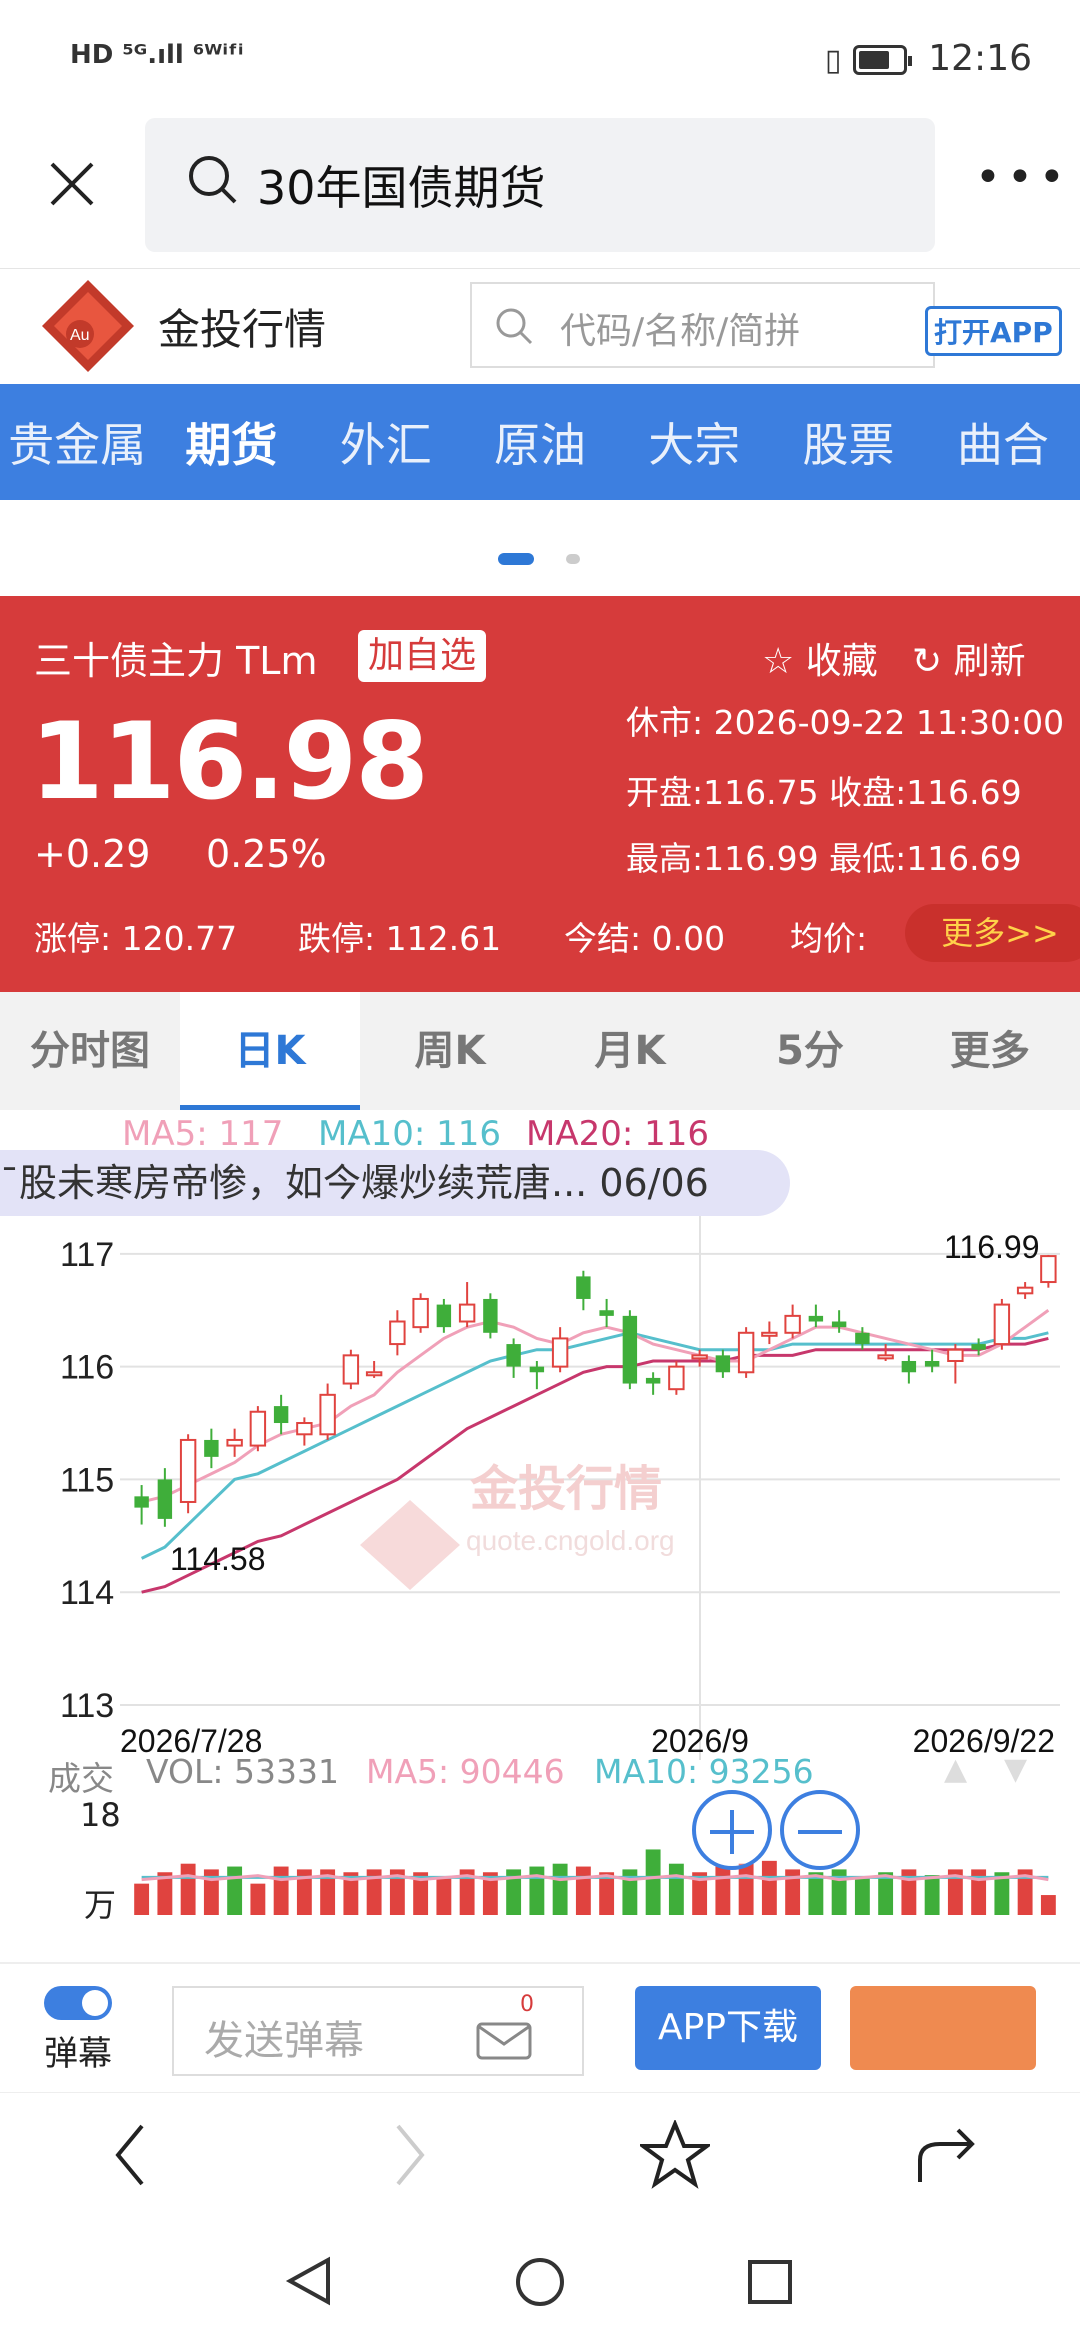 This screenshot has height=2340, width=1080. I want to click on site-search-input: 代码/名称/简拼, so click(702, 325).